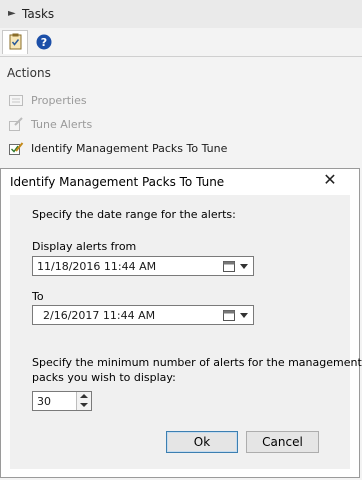 This screenshot has height=480, width=362. Describe the element at coordinates (104, 377) in the screenshot. I see `min-alerts-prompt-line2: packs you wish to display:` at that location.